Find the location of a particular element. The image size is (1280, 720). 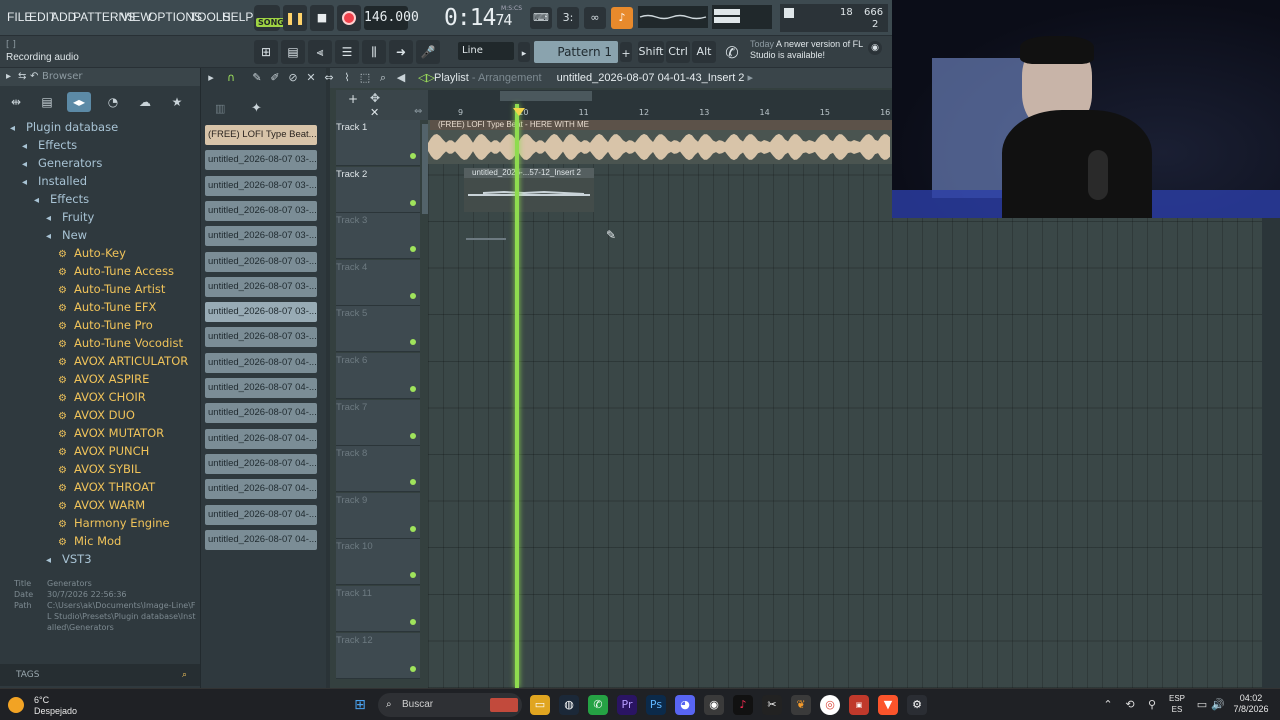

record-icon is located at coordinates (349, 18).